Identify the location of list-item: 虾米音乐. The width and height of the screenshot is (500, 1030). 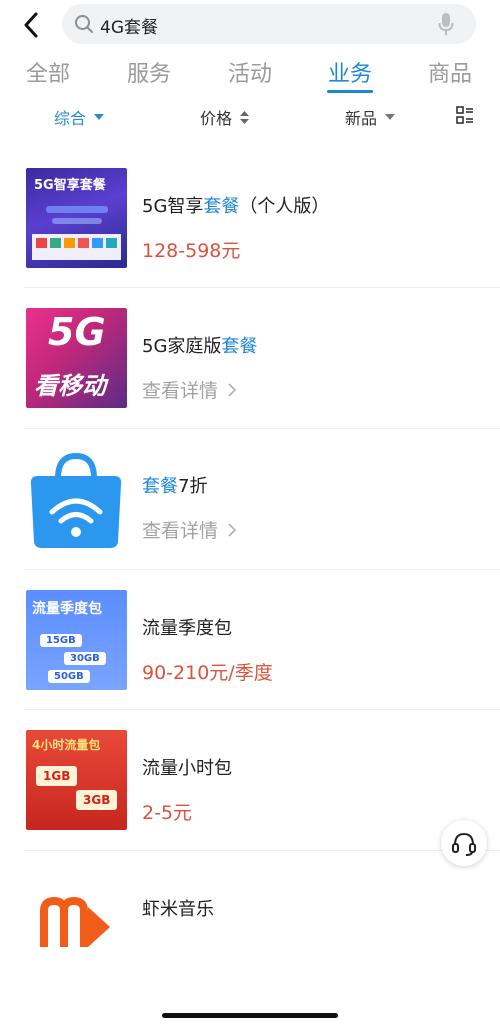
(250, 913).